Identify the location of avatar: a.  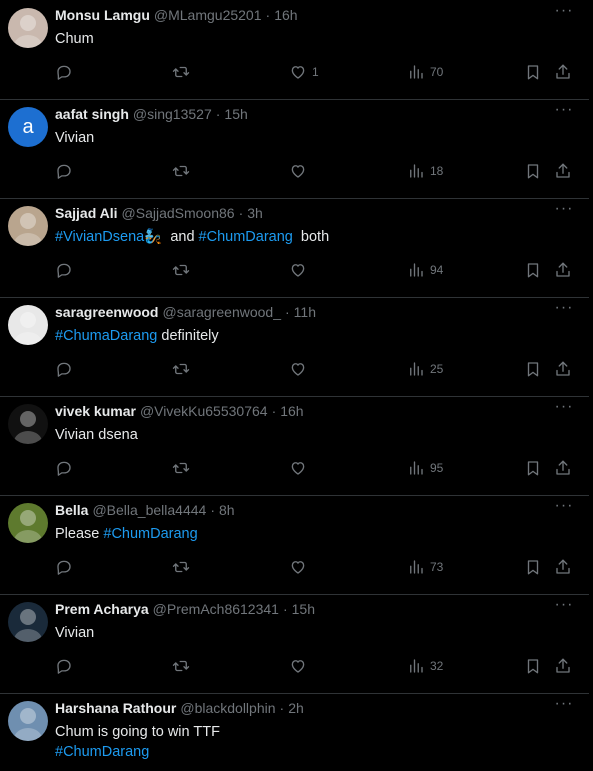
(28, 127).